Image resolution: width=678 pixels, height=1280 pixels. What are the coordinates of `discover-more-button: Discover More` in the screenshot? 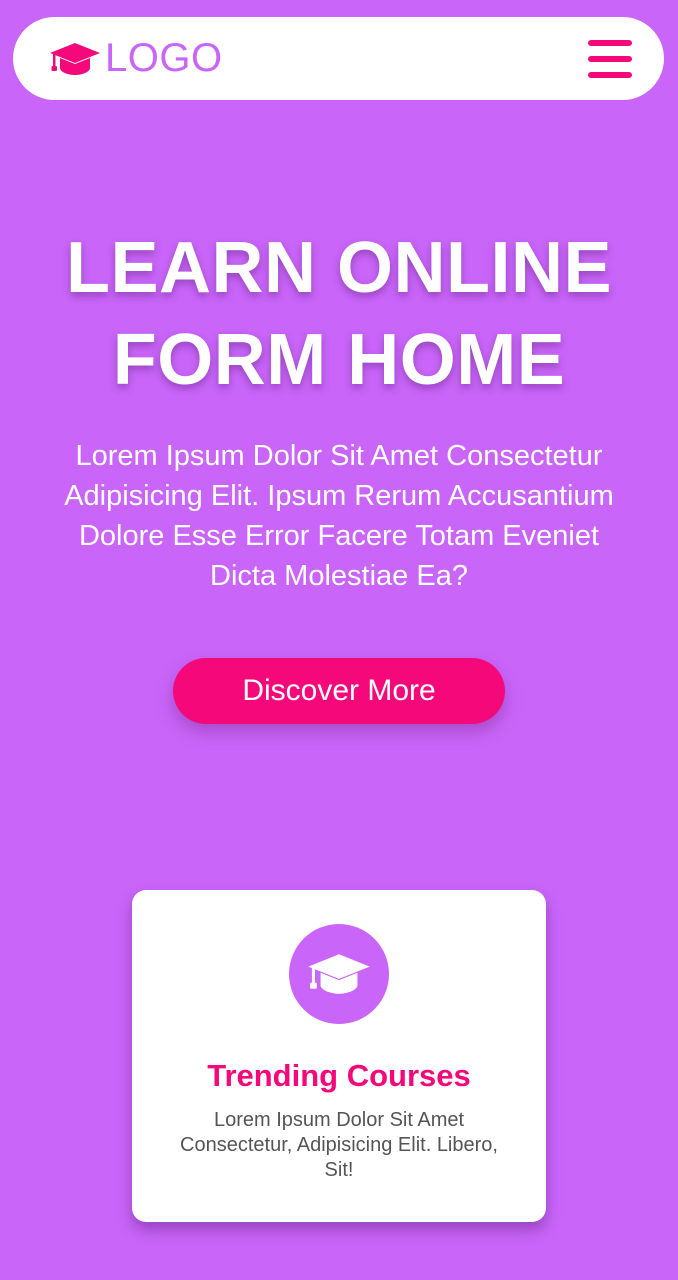 It's located at (339, 691).